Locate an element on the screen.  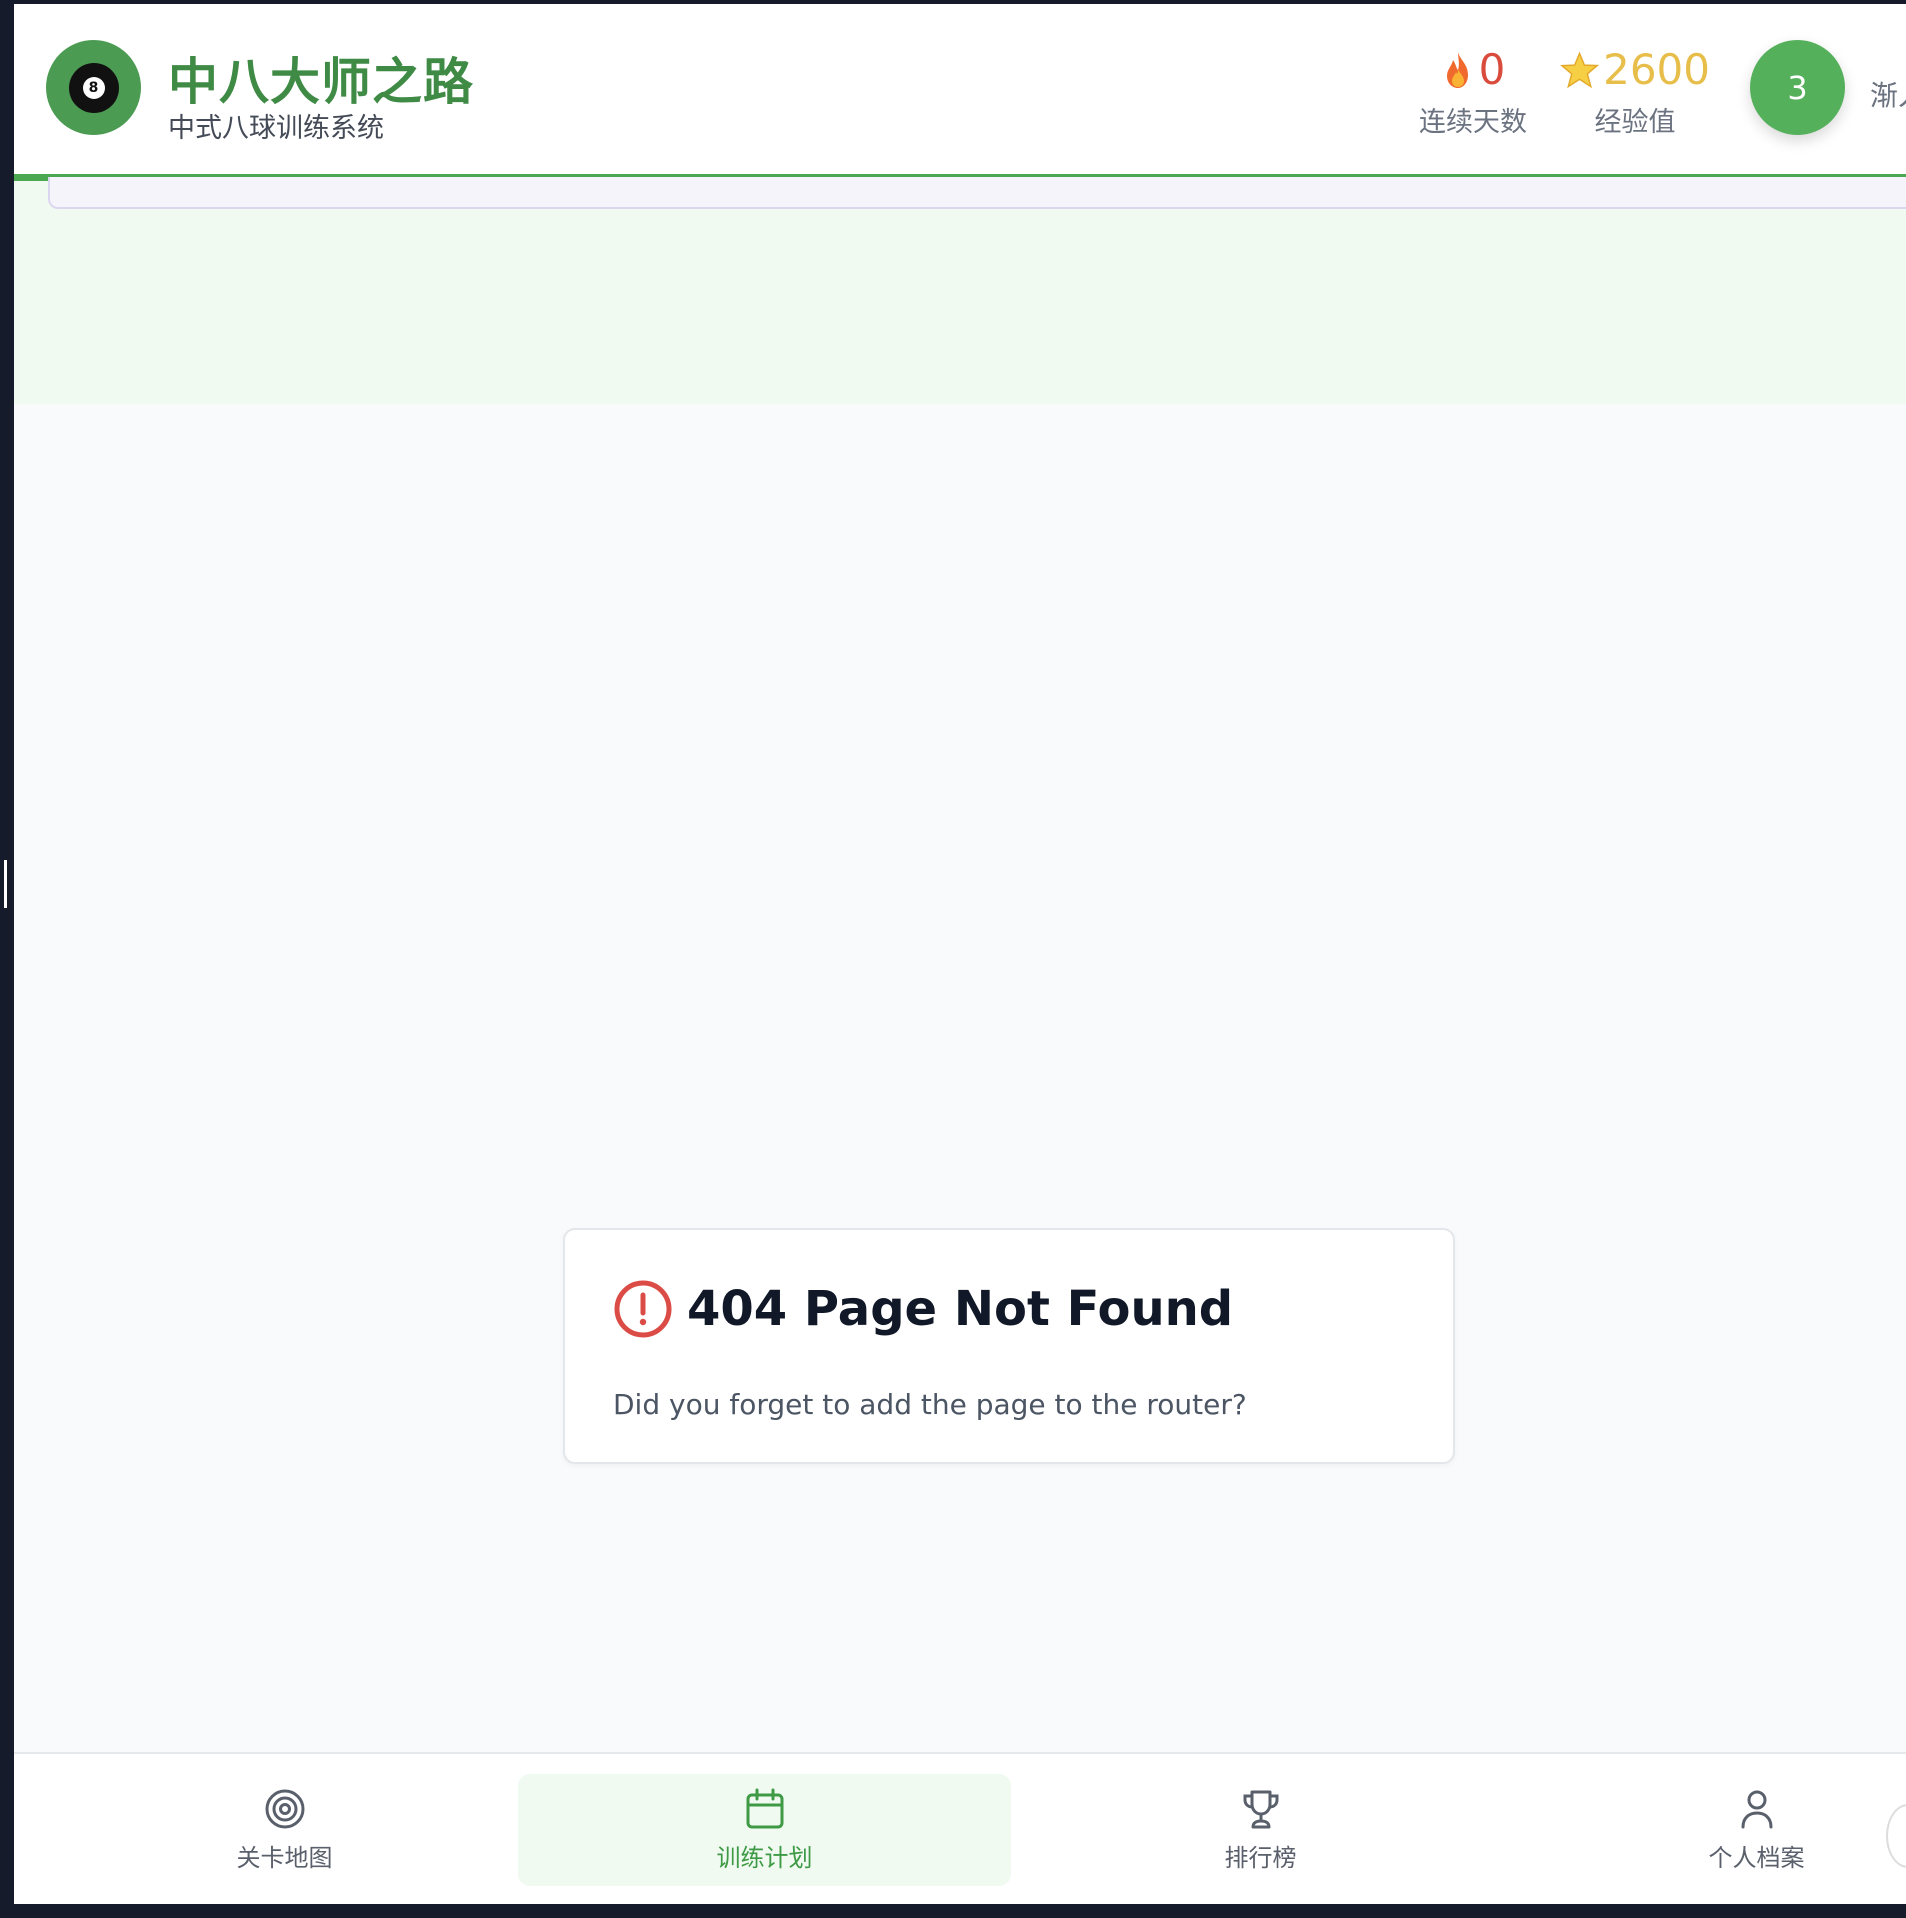
nav-label: 训练计划 is located at coordinates (764, 1857).